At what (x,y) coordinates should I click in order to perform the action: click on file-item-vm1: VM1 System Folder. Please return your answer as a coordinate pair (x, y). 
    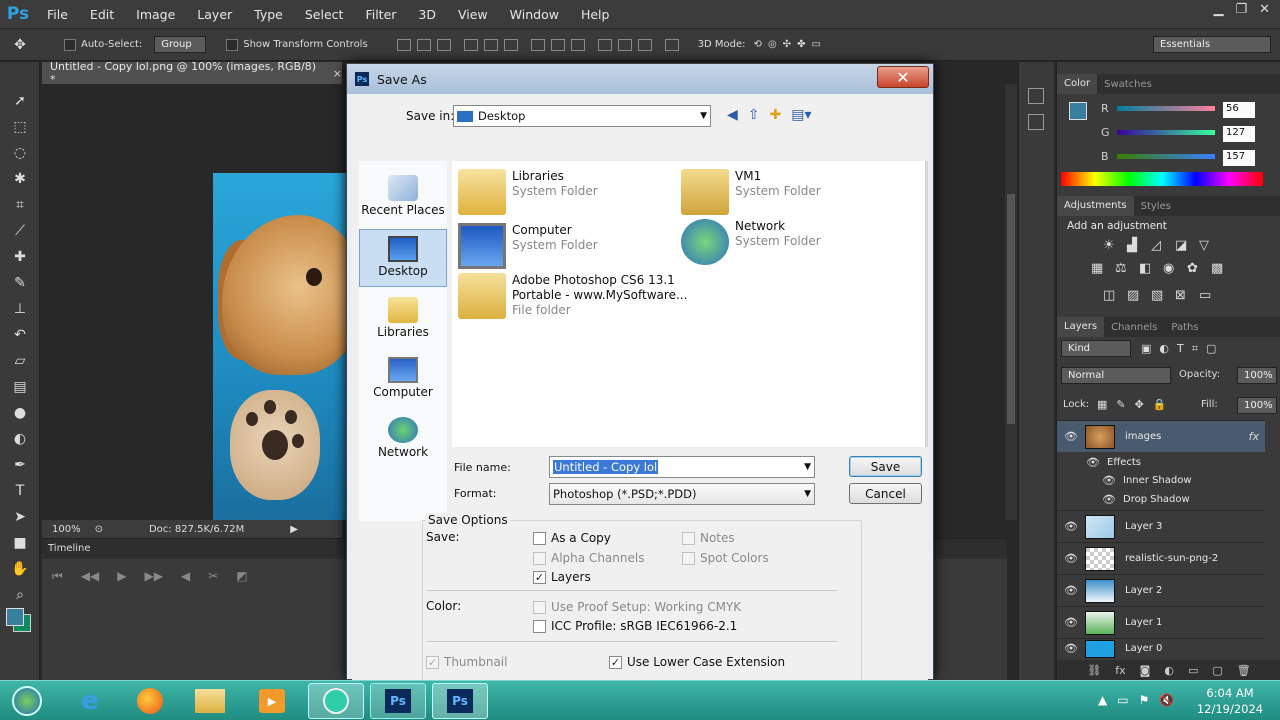
    Looking at the image, I should click on (751, 192).